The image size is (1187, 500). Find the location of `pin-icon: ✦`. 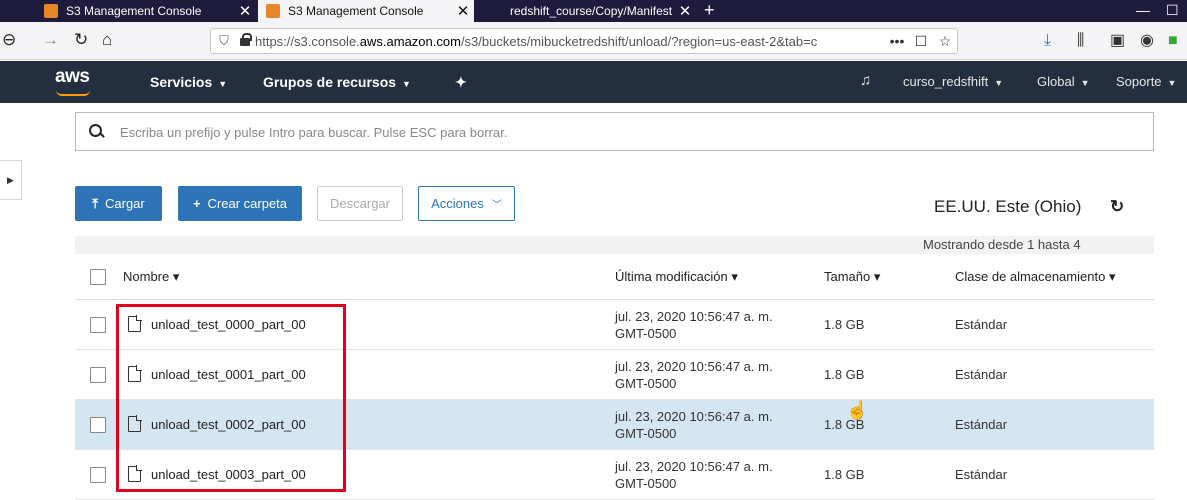

pin-icon: ✦ is located at coordinates (461, 82).